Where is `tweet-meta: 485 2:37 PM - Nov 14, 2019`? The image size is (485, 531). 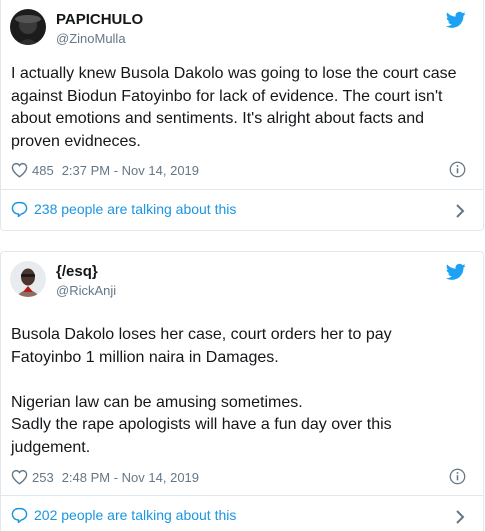 tweet-meta: 485 2:37 PM - Nov 14, 2019 is located at coordinates (105, 170).